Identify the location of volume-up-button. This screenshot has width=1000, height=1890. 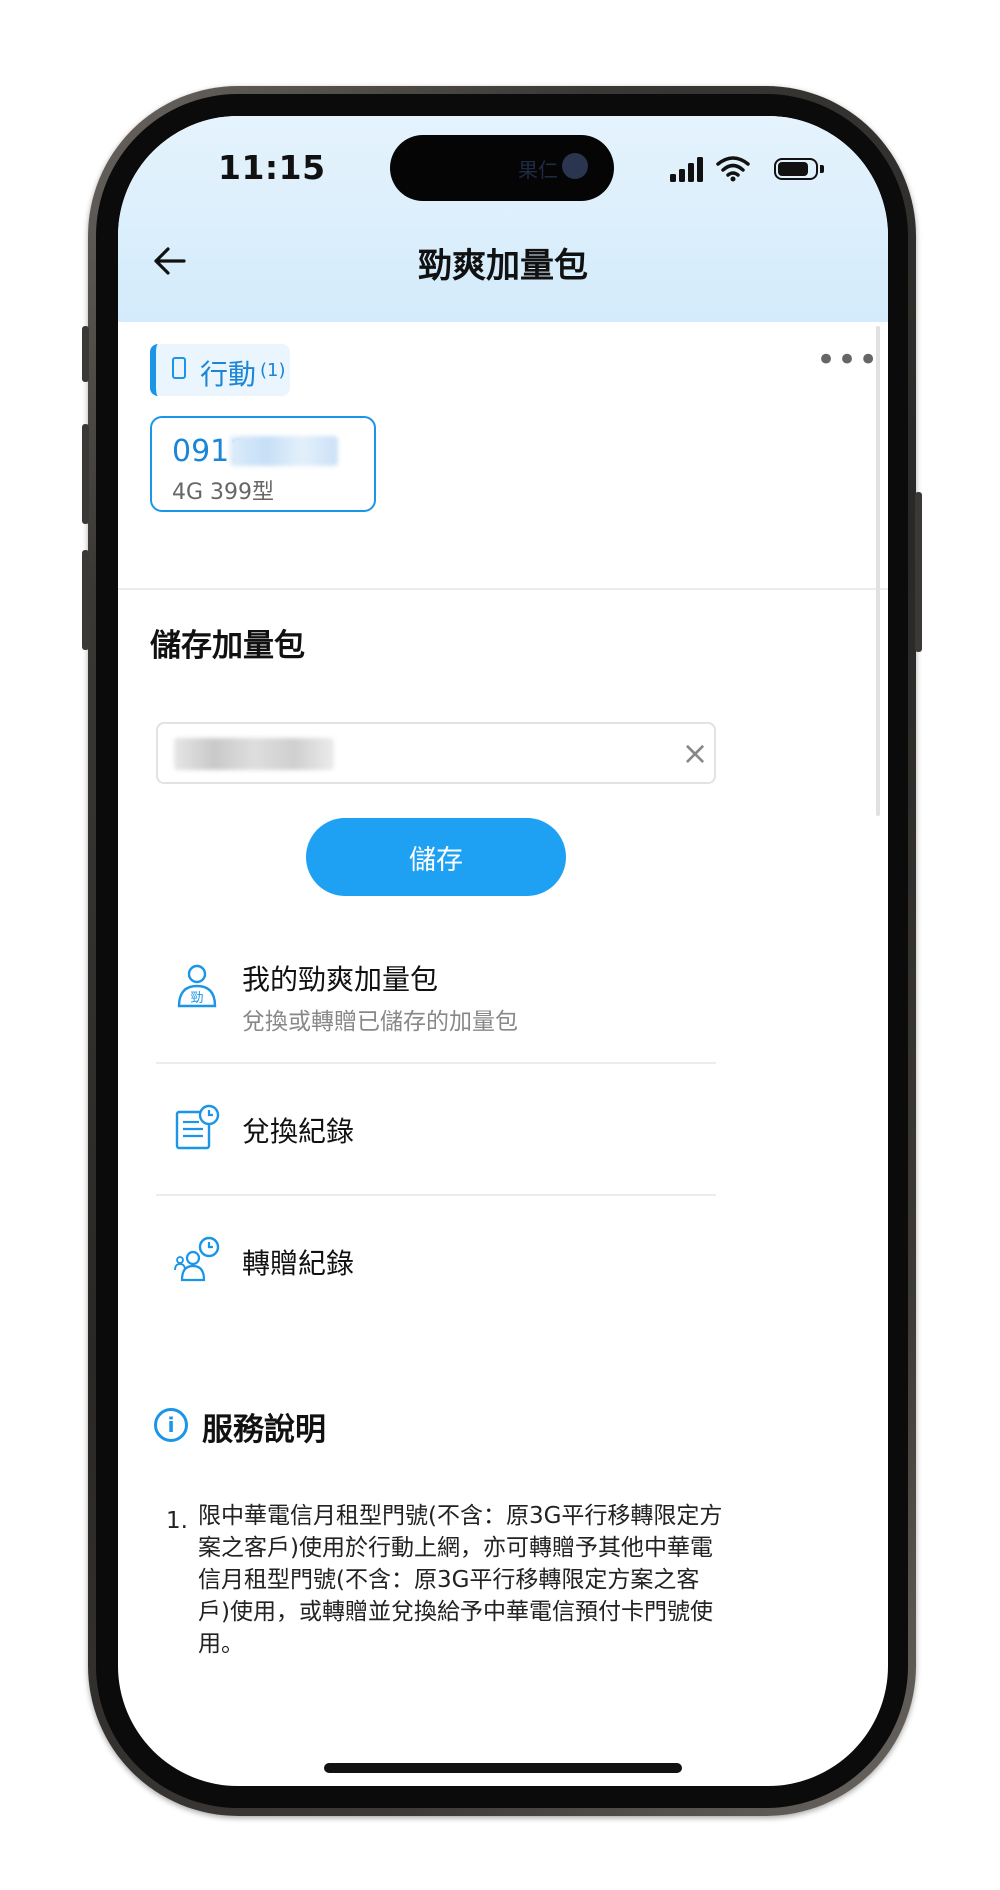
(85, 474).